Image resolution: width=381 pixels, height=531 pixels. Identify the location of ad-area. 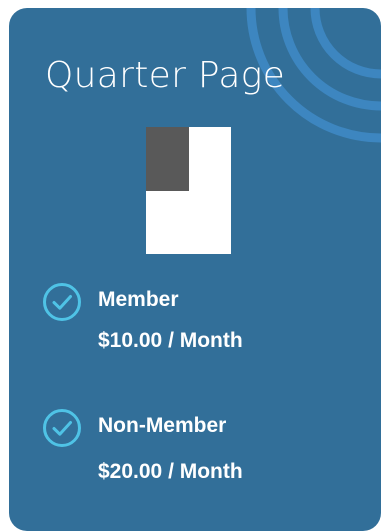
(167, 159).